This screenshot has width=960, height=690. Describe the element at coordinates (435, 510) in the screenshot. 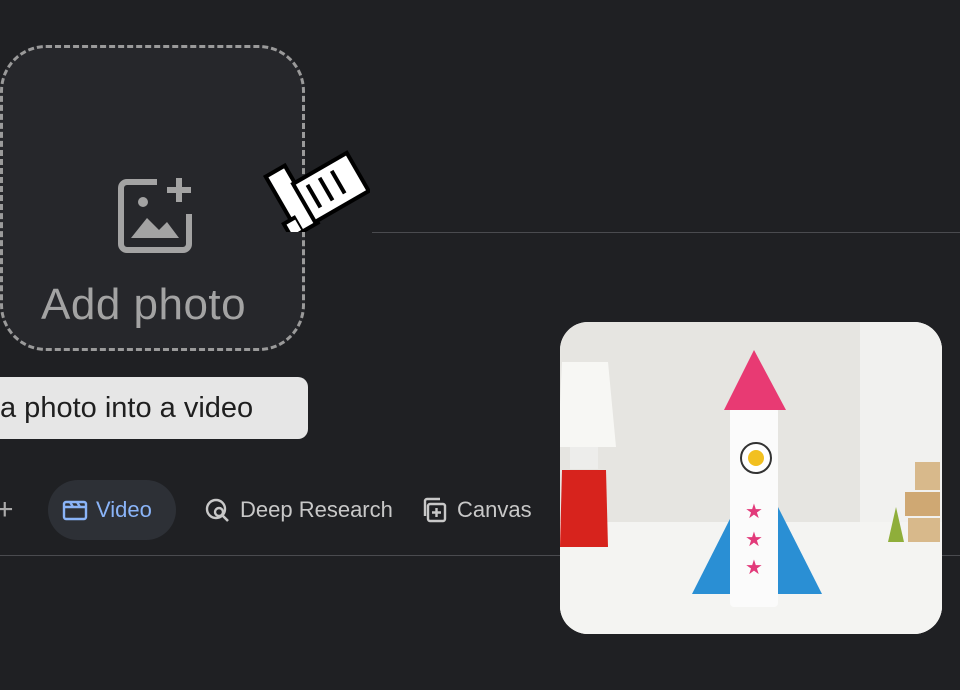

I see `canvas-icon` at that location.